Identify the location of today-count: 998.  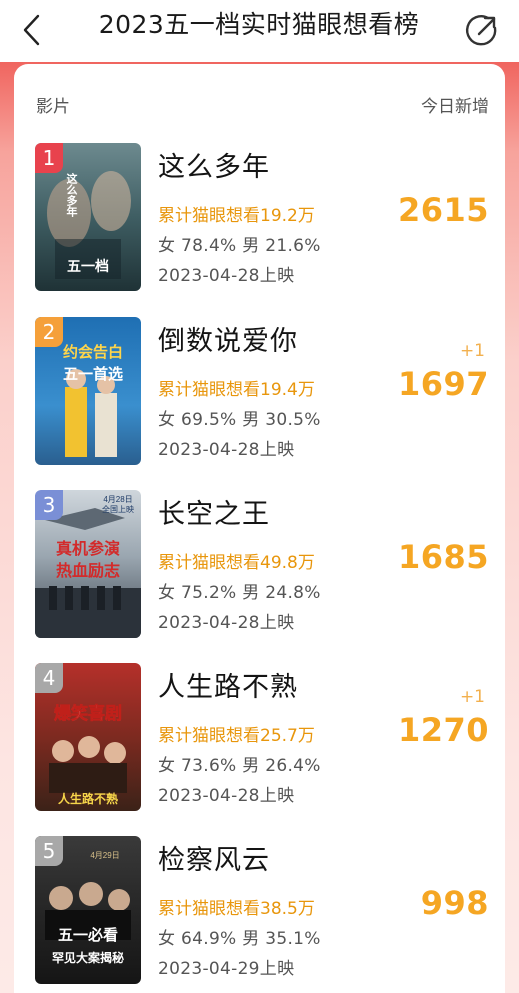
(454, 903).